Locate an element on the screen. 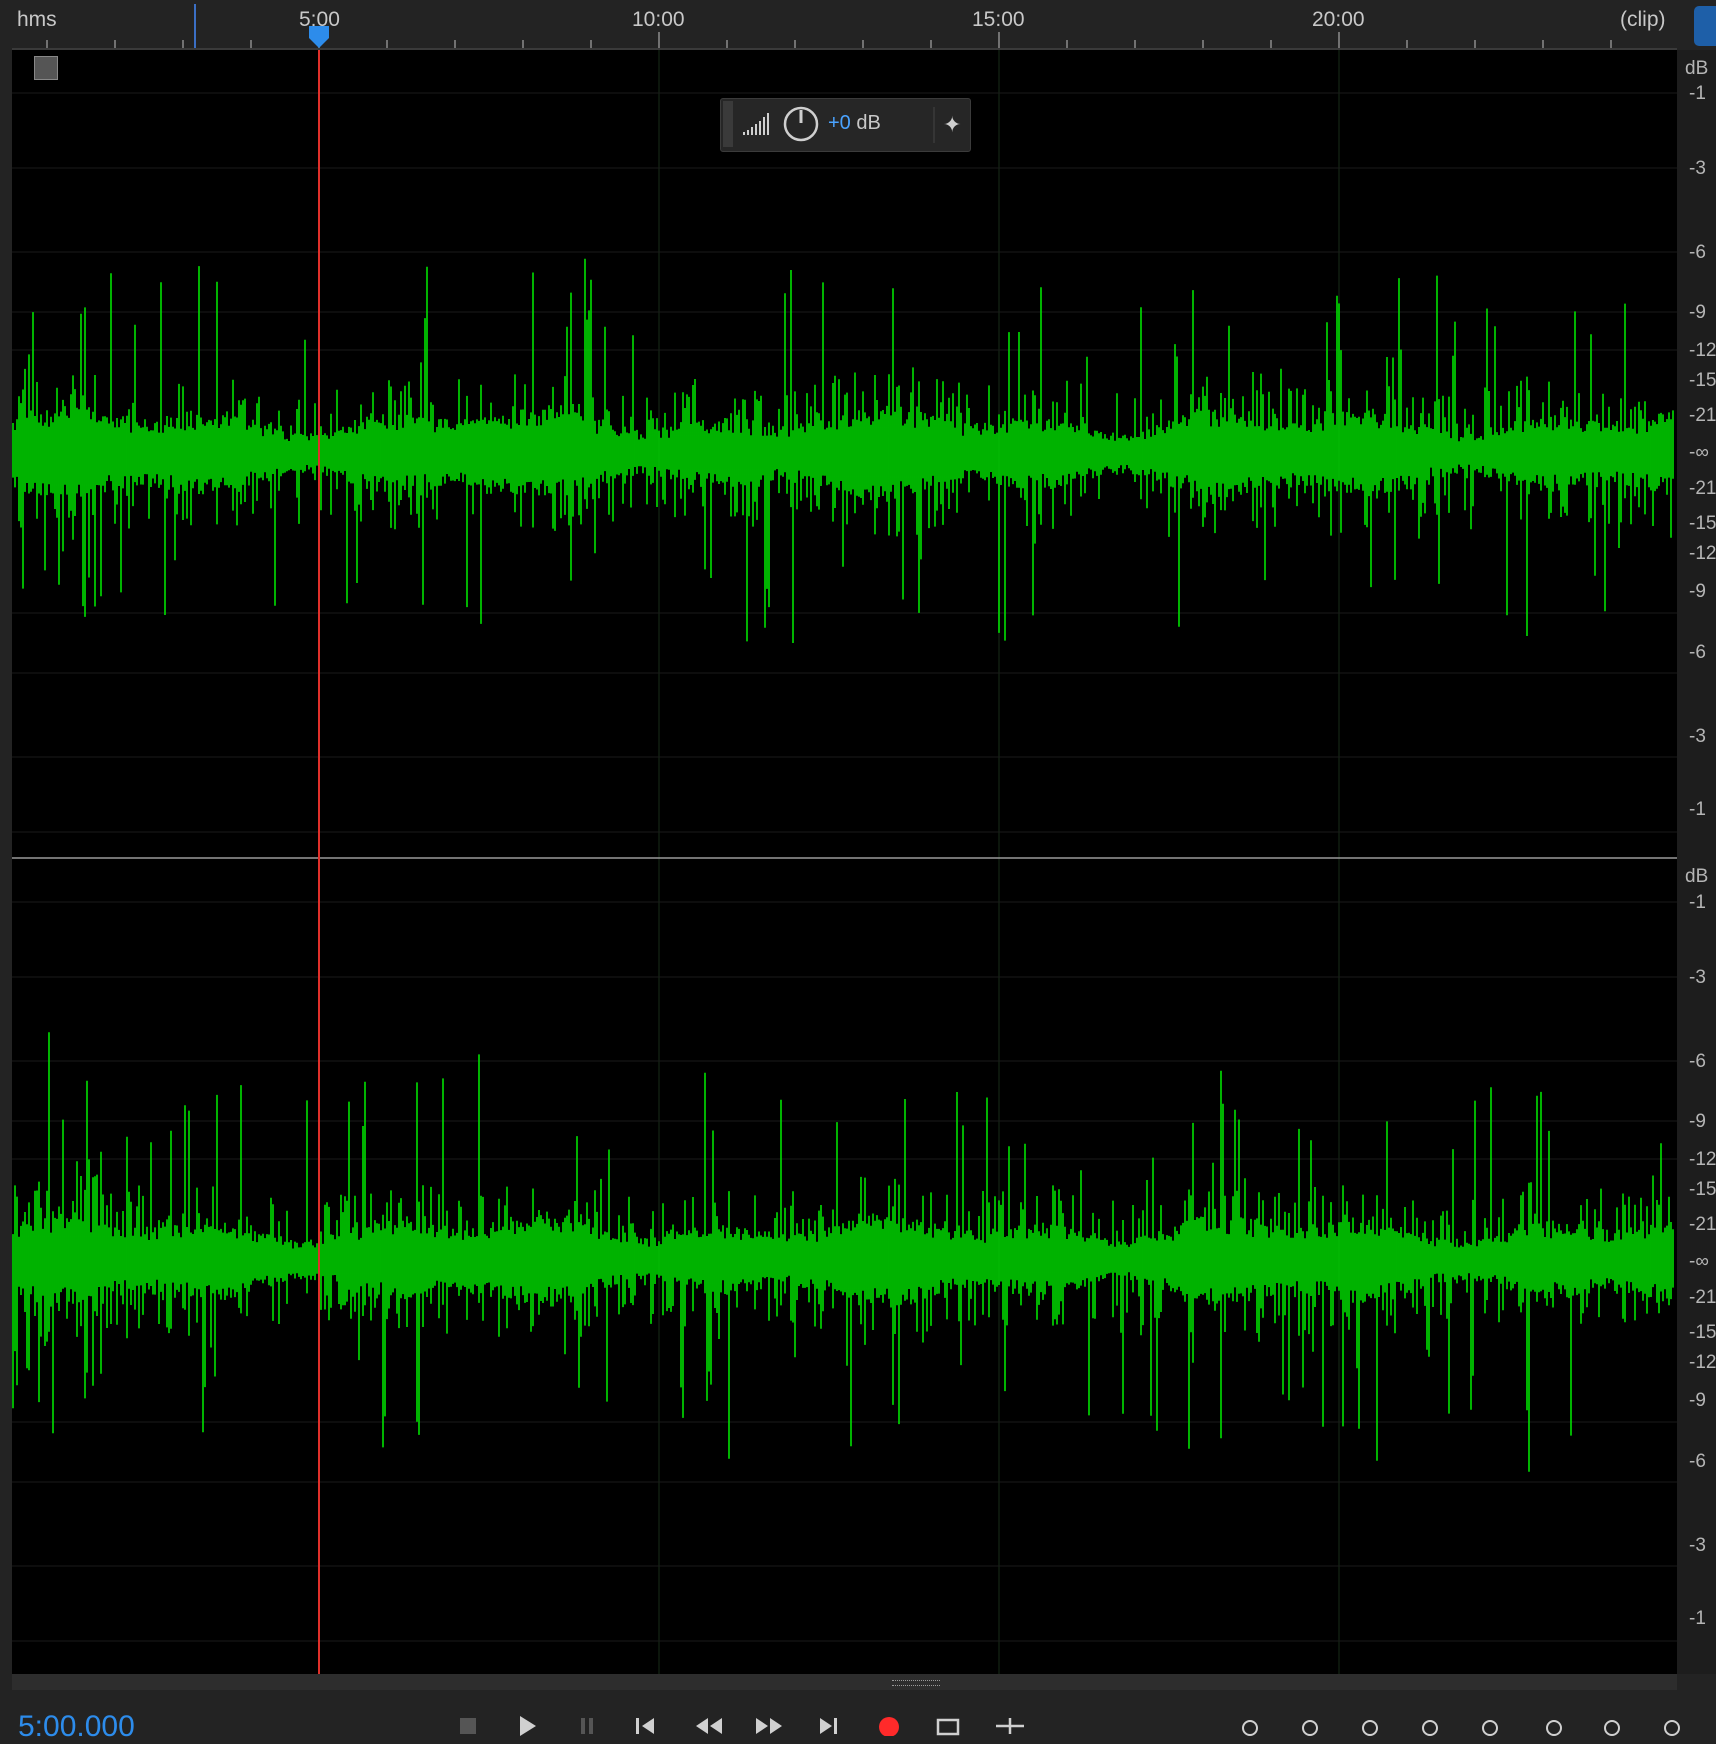 This screenshot has height=1744, width=1716. transport-bar: 5:00.000 is located at coordinates (858, 1716).